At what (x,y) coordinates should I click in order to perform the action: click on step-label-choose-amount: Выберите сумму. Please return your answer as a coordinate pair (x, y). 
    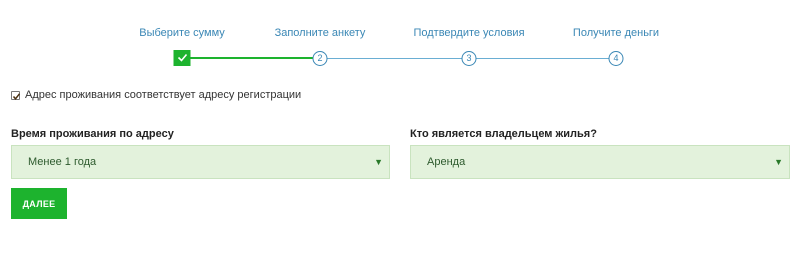
    Looking at the image, I should click on (182, 33).